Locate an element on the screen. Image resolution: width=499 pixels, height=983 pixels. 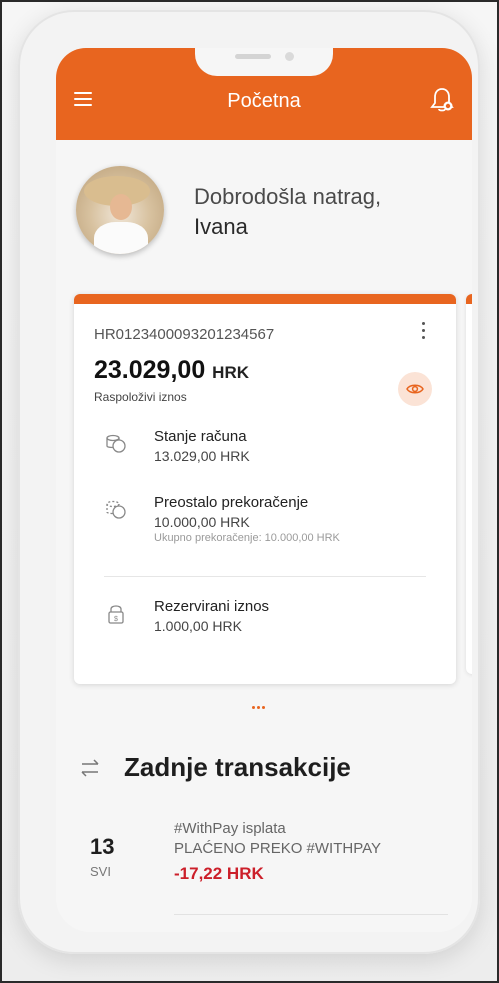
phone-notch is located at coordinates (264, 62).